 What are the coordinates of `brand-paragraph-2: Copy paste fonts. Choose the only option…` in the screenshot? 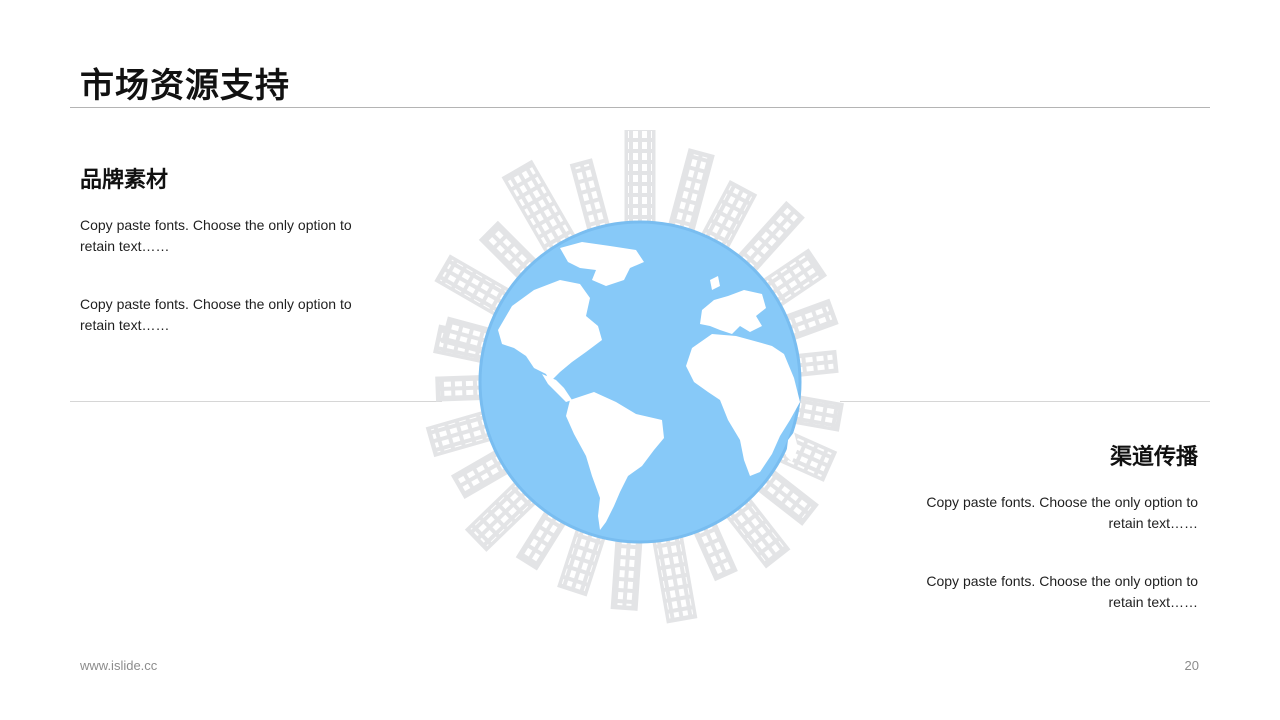 It's located at (216, 314).